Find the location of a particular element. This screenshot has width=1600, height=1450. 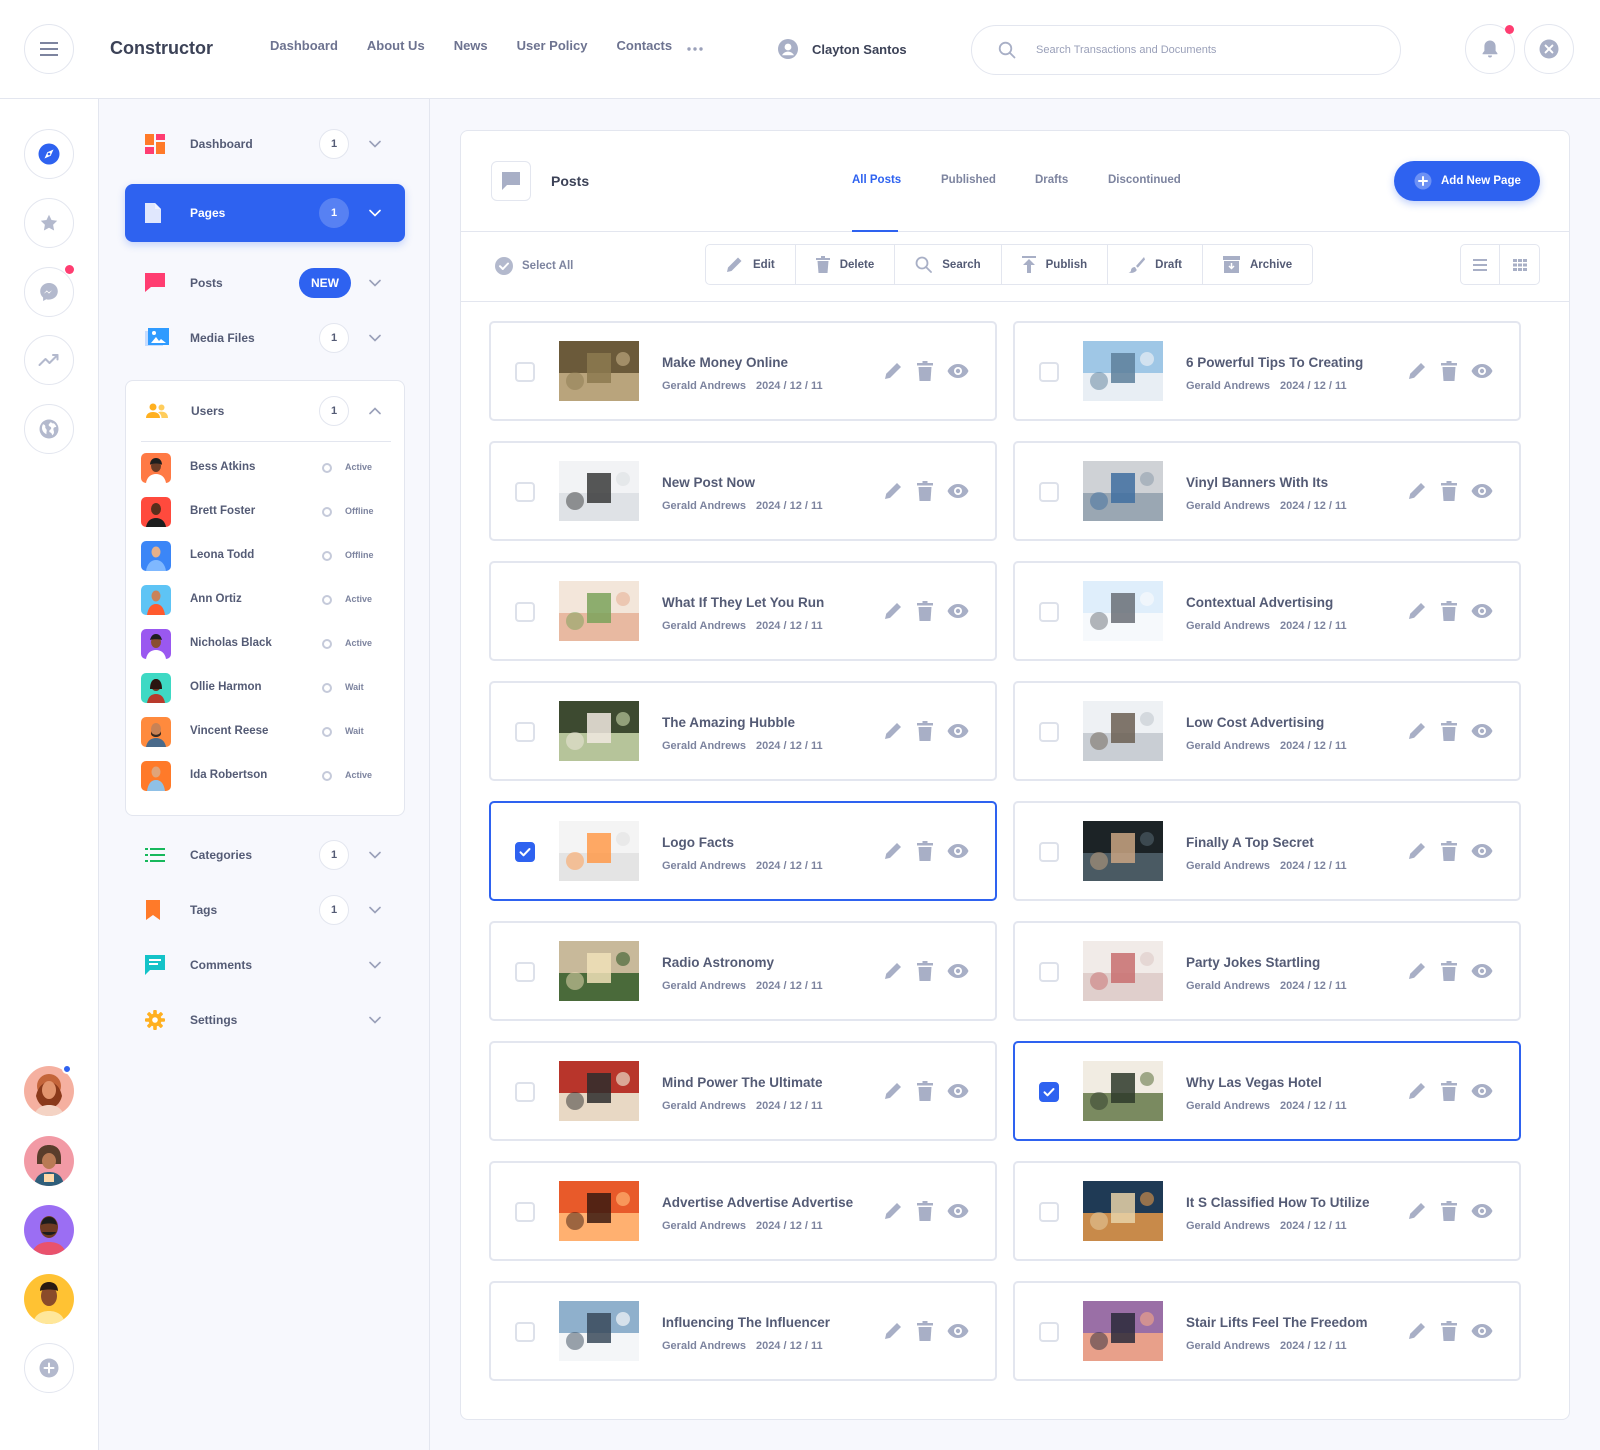

post-title: What If They Let You Run is located at coordinates (743, 602).